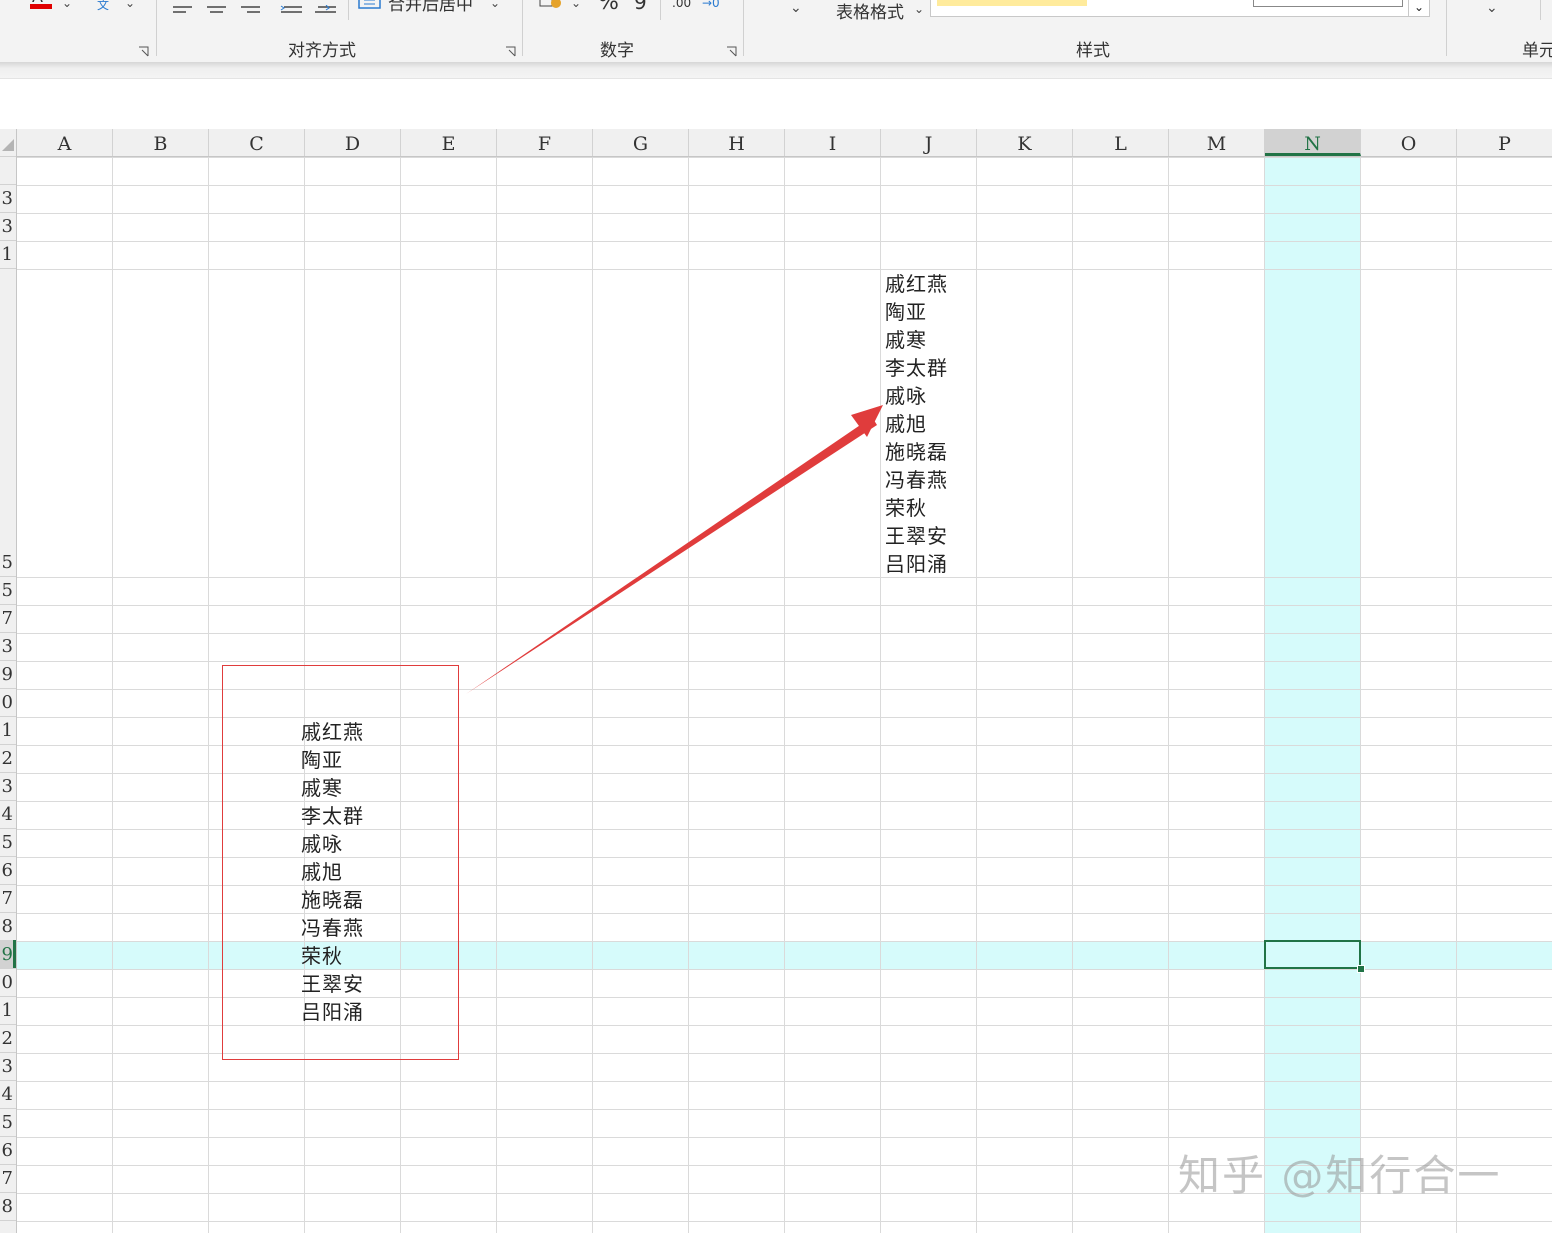  Describe the element at coordinates (551, 8) in the screenshot. I see `number-format-icon` at that location.